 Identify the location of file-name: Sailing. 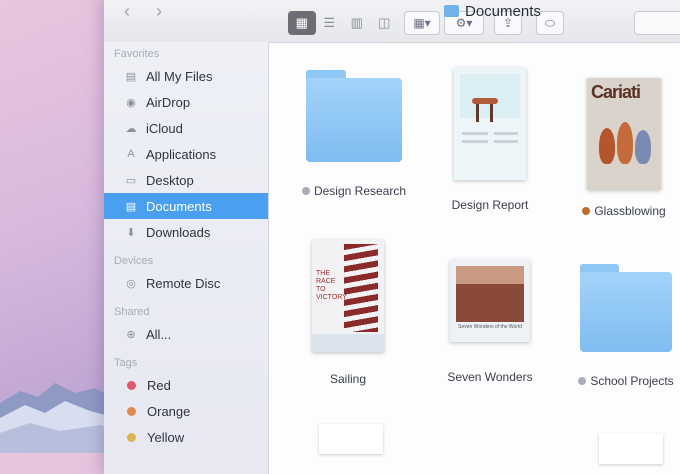
(348, 379).